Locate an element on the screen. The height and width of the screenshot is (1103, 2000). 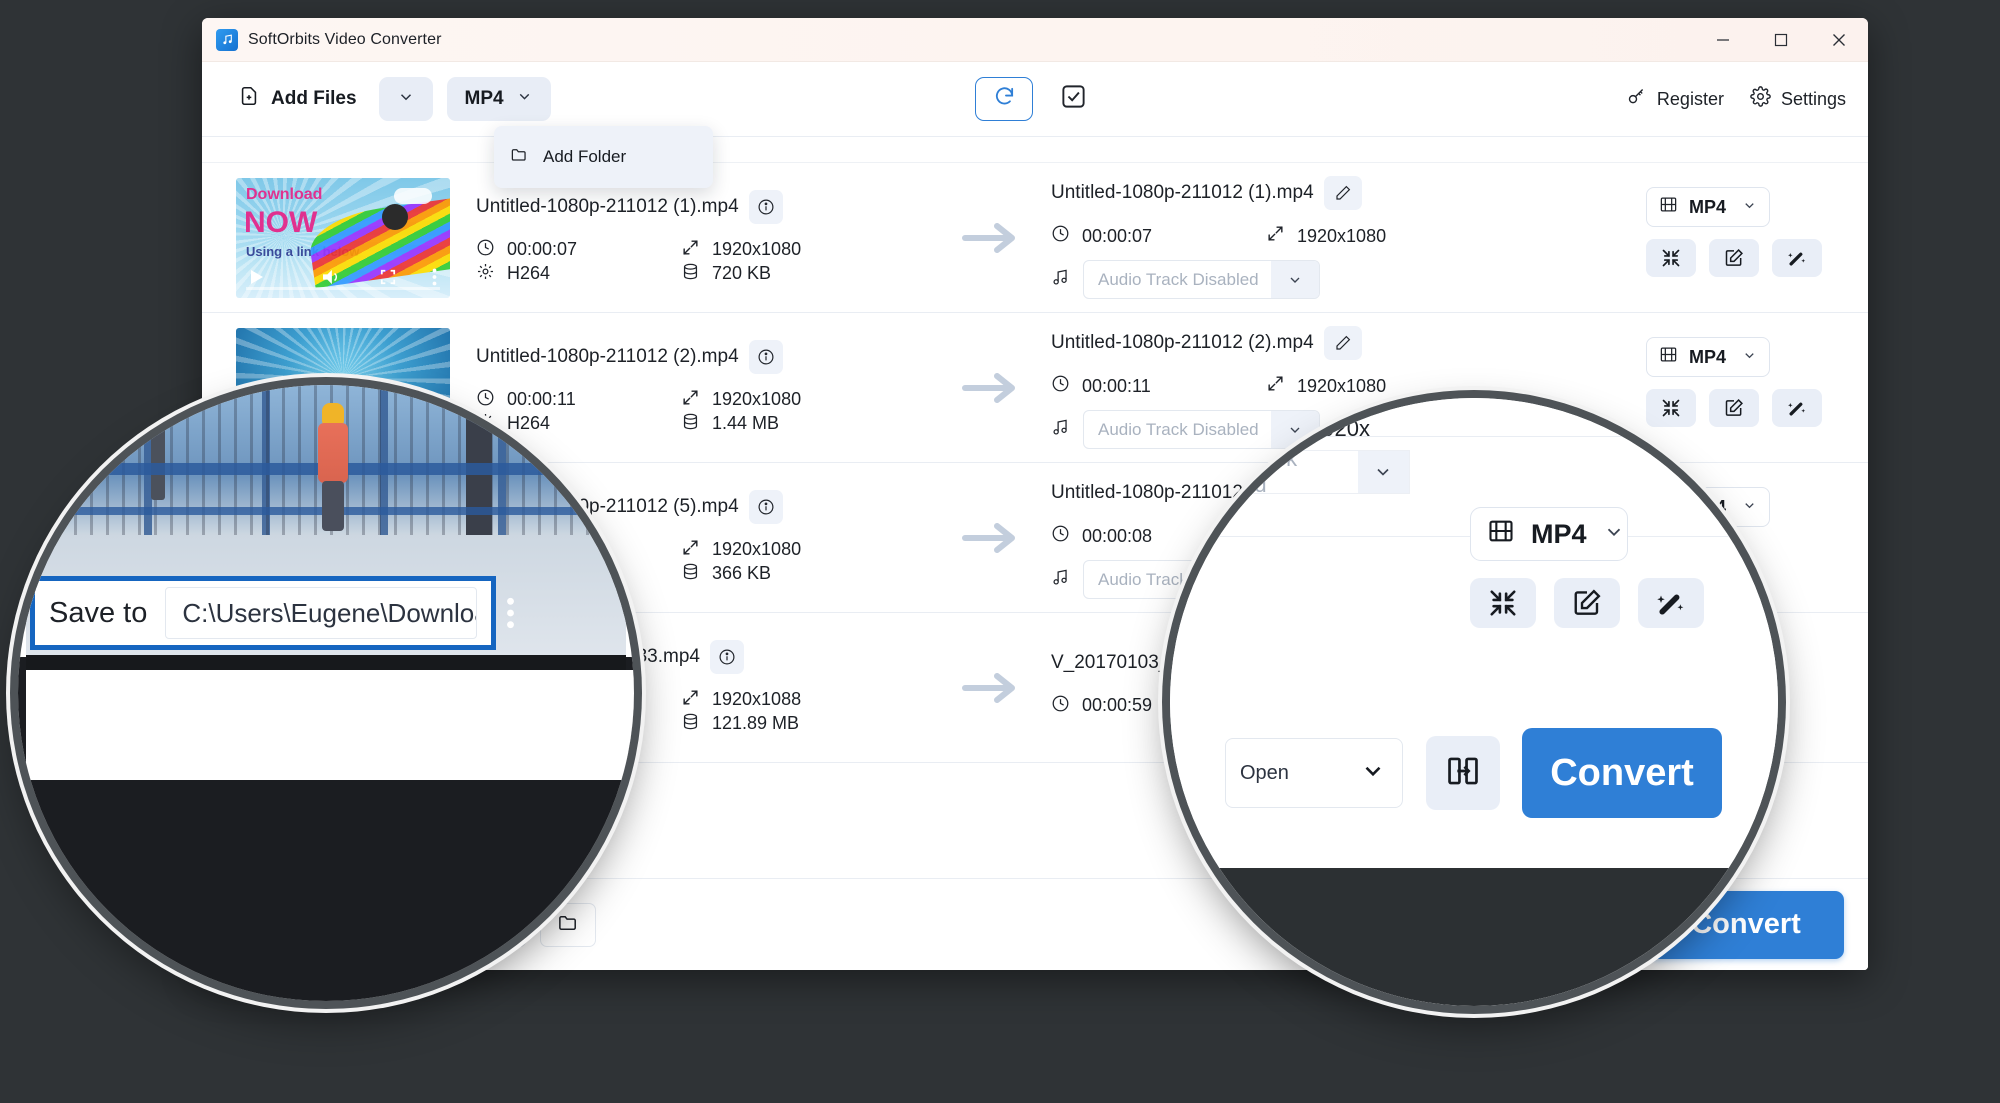
dest-duration-value: 00:00:59 is located at coordinates (1117, 705).